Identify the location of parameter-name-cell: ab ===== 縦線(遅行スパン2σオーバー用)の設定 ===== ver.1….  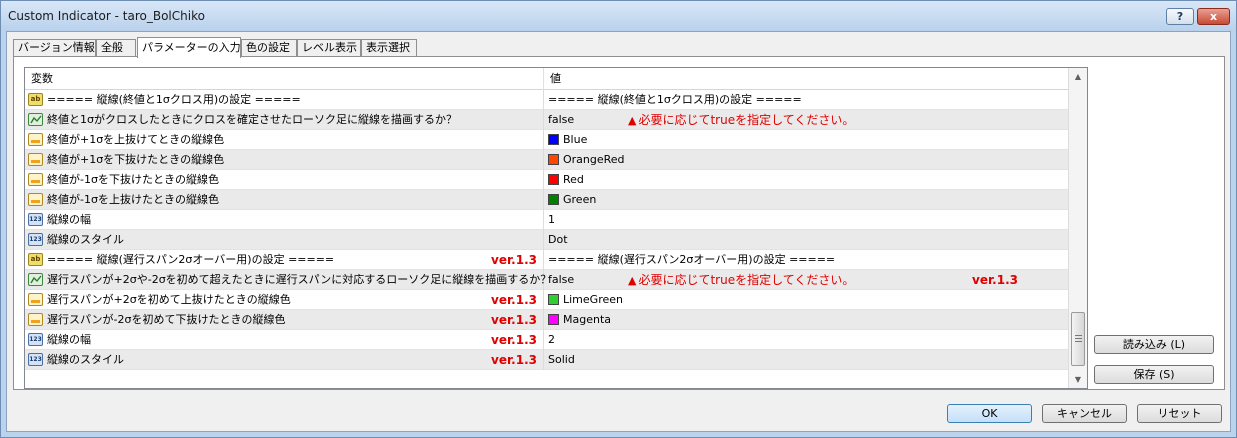
(284, 260).